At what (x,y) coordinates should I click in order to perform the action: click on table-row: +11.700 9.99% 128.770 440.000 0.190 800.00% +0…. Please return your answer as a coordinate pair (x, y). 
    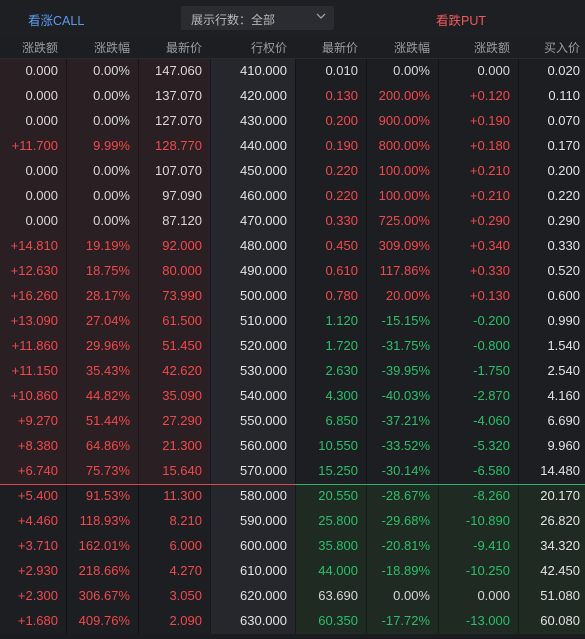
    Looking at the image, I should click on (292, 146).